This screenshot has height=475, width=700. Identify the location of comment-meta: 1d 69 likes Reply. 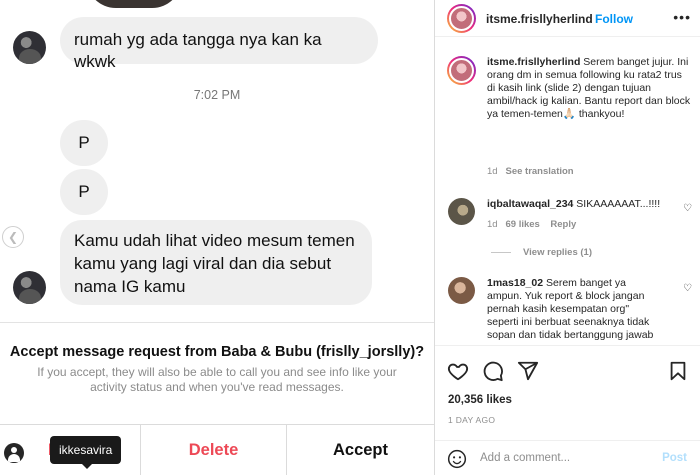
(531, 224).